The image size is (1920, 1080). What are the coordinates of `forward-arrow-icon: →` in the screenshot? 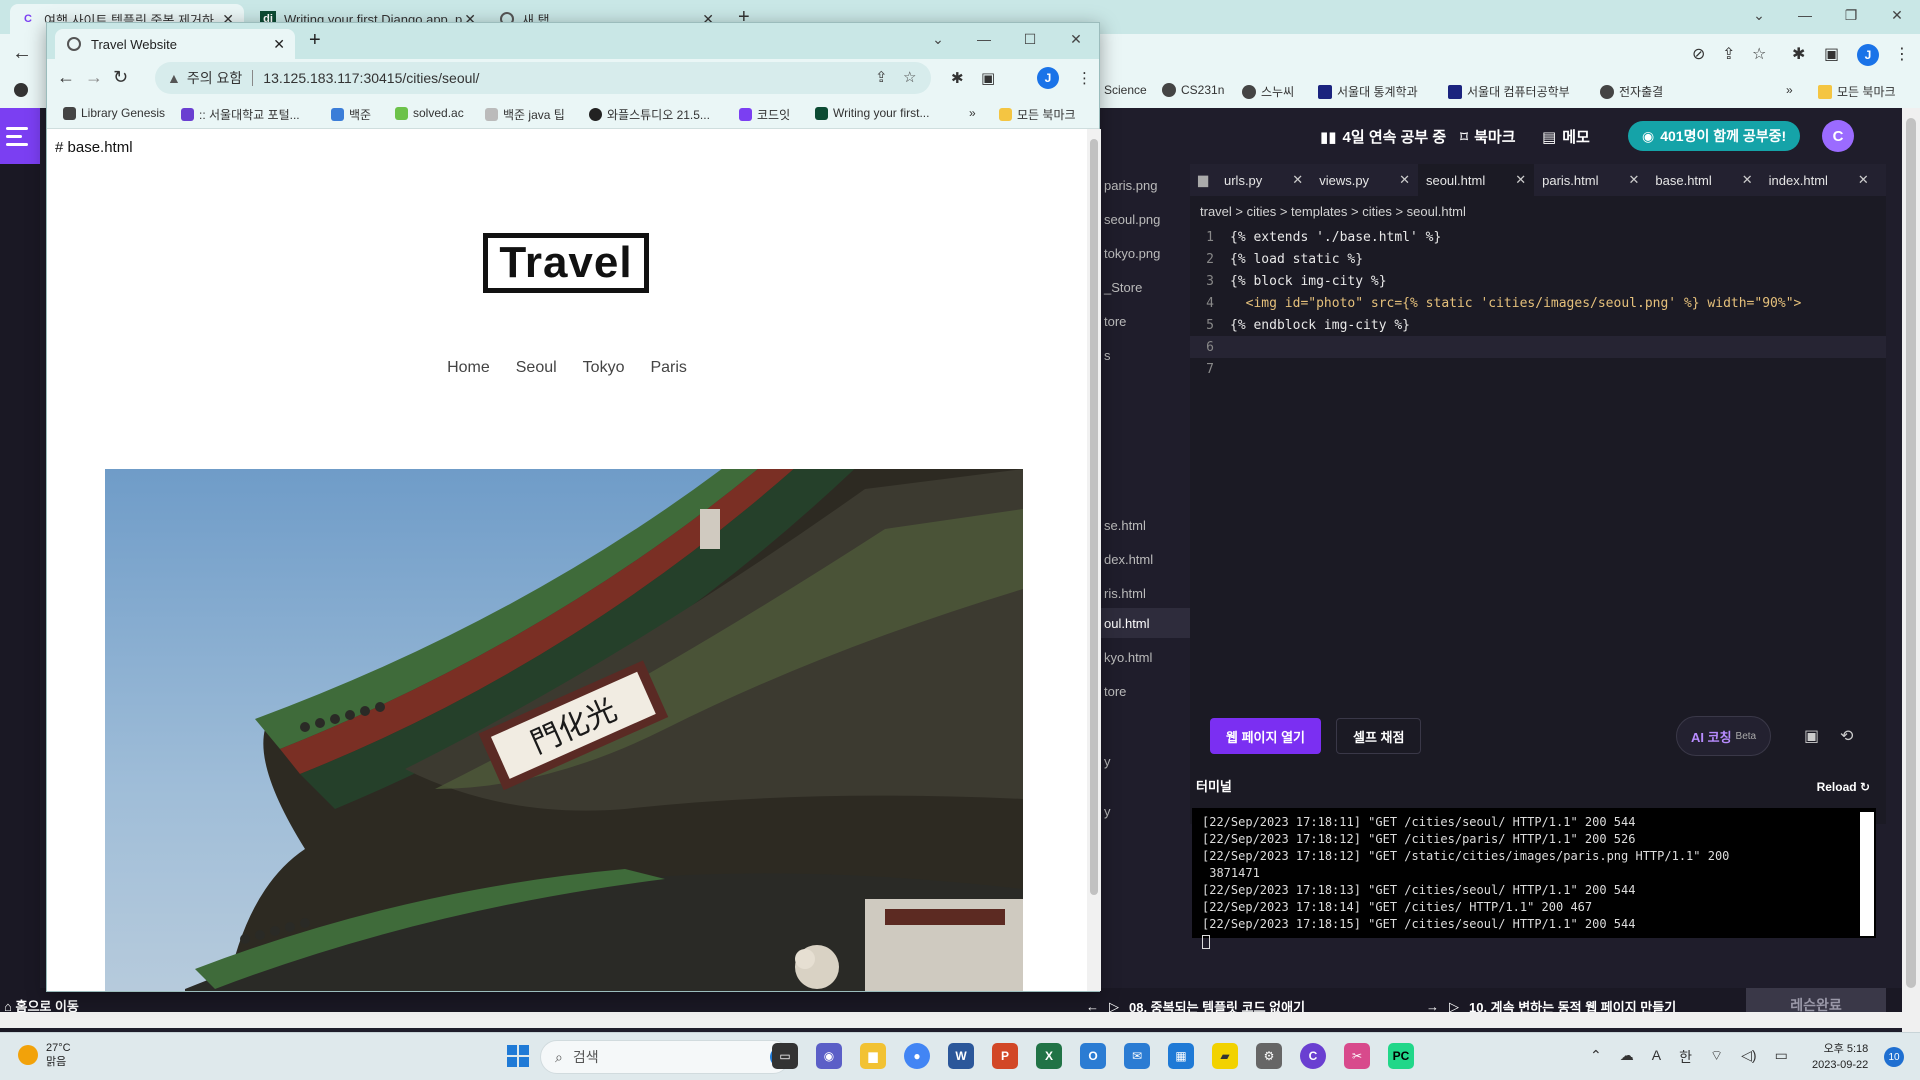 It's located at (94, 77).